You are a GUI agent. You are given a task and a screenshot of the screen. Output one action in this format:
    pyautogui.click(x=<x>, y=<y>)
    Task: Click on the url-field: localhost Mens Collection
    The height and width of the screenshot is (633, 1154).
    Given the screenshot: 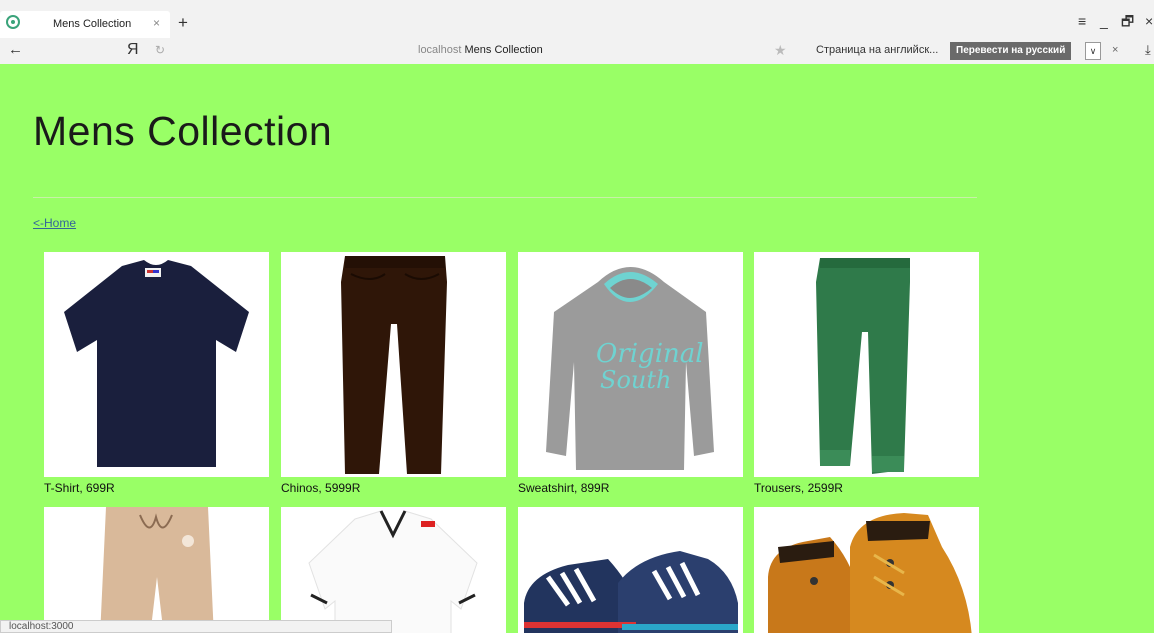 What is the action you would take?
    pyautogui.click(x=480, y=50)
    